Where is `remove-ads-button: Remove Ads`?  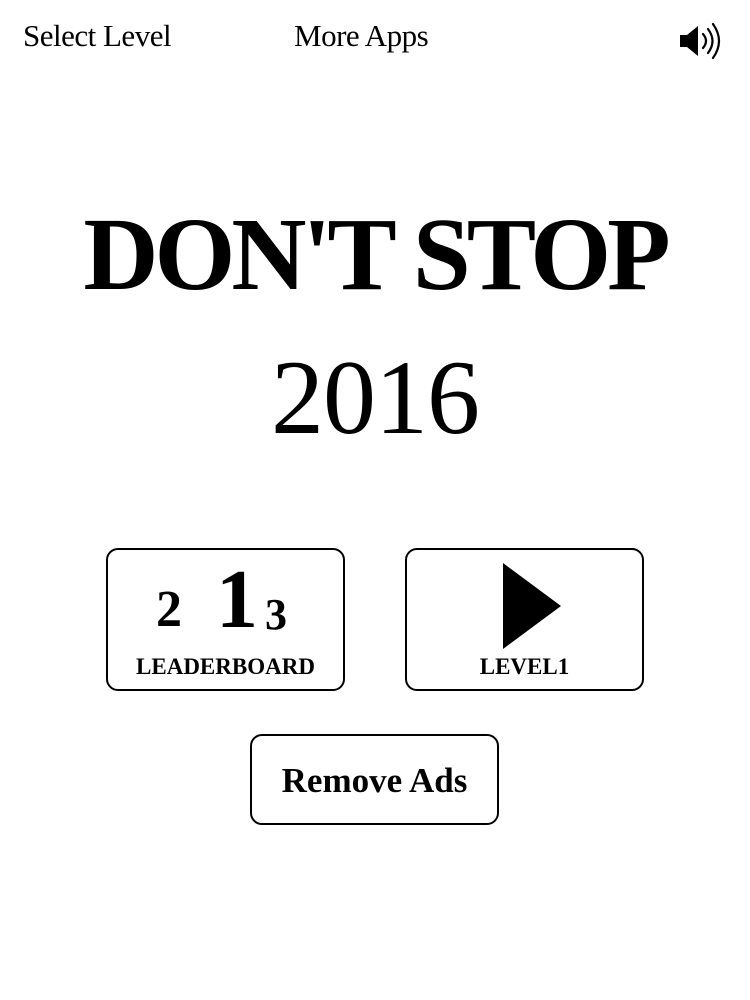
remove-ads-button: Remove Ads is located at coordinates (374, 779).